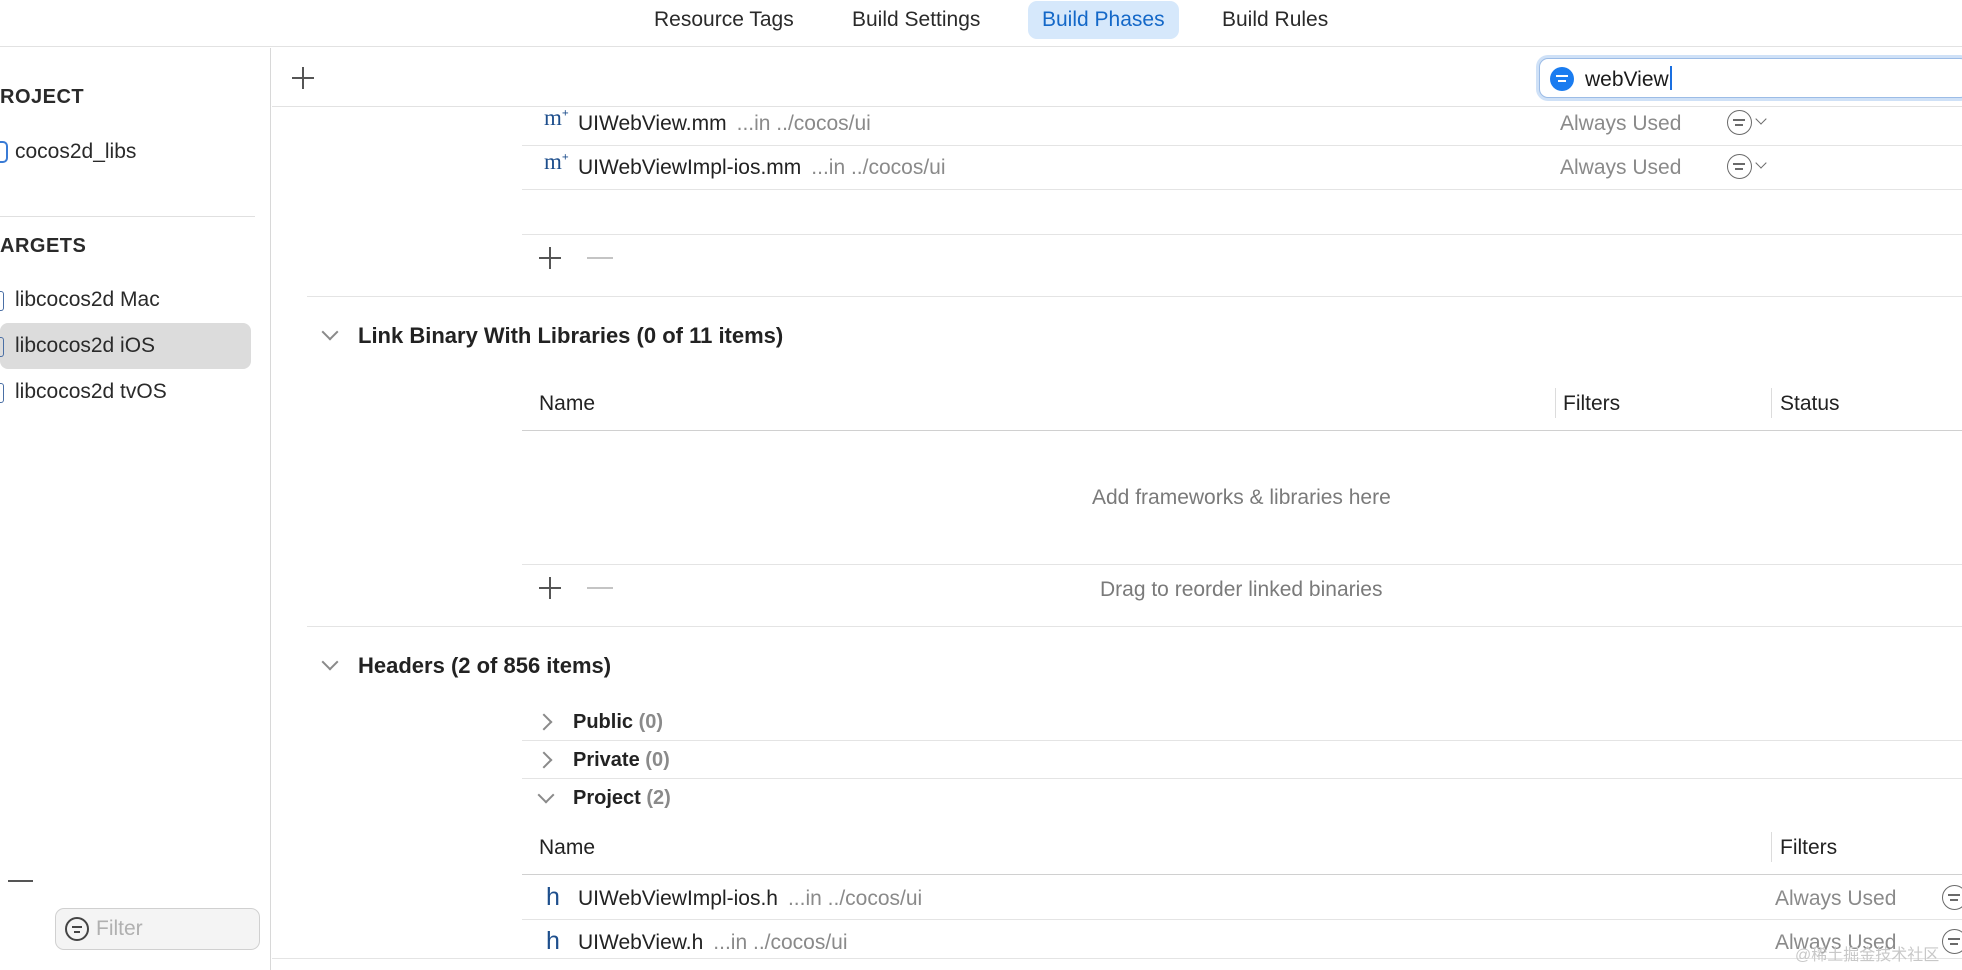 This screenshot has width=1962, height=970. I want to click on search-value: webView, so click(1628, 79).